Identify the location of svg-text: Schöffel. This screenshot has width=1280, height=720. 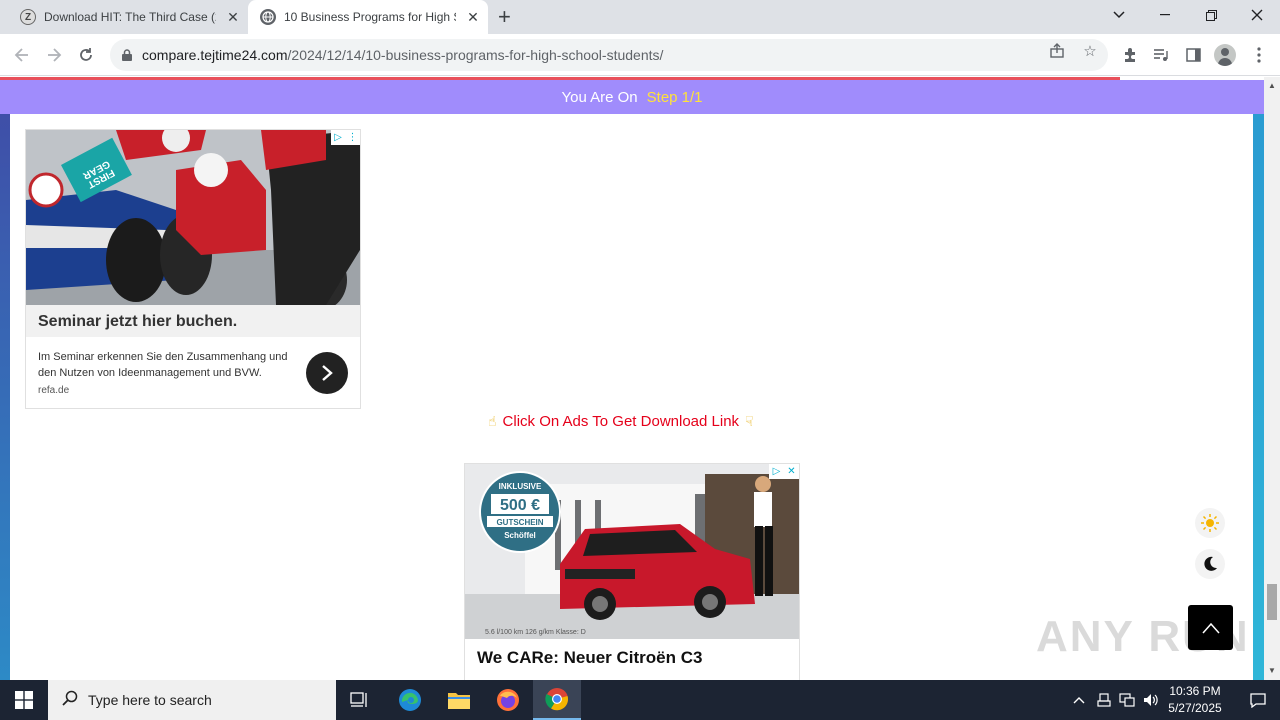
(520, 535).